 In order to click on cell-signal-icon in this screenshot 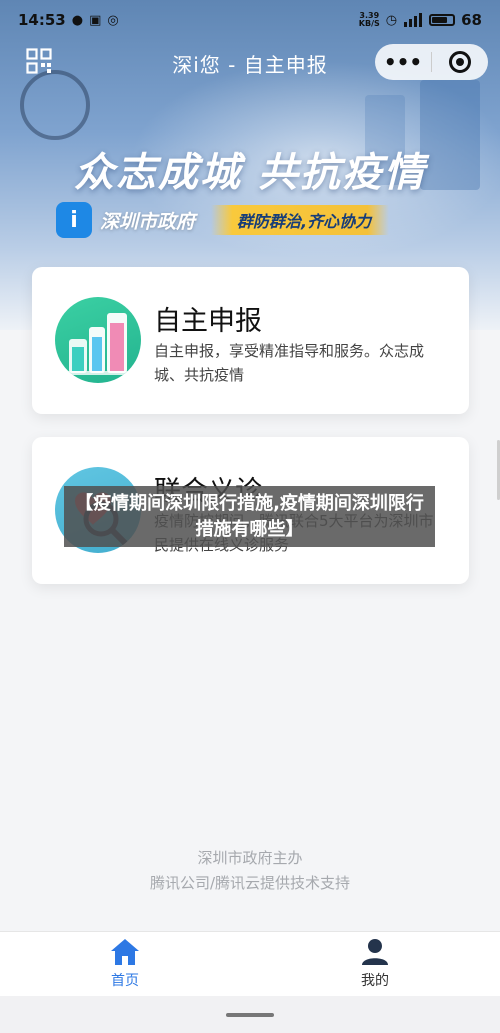, I will do `click(413, 20)`.